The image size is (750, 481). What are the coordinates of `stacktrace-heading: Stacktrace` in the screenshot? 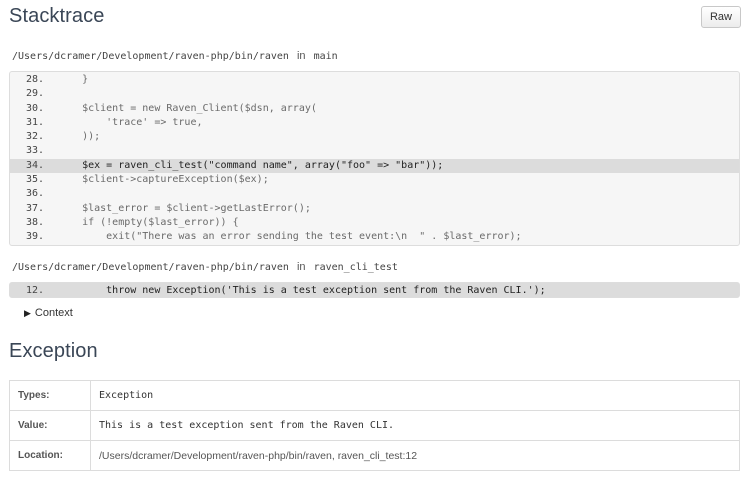 It's located at (57, 16).